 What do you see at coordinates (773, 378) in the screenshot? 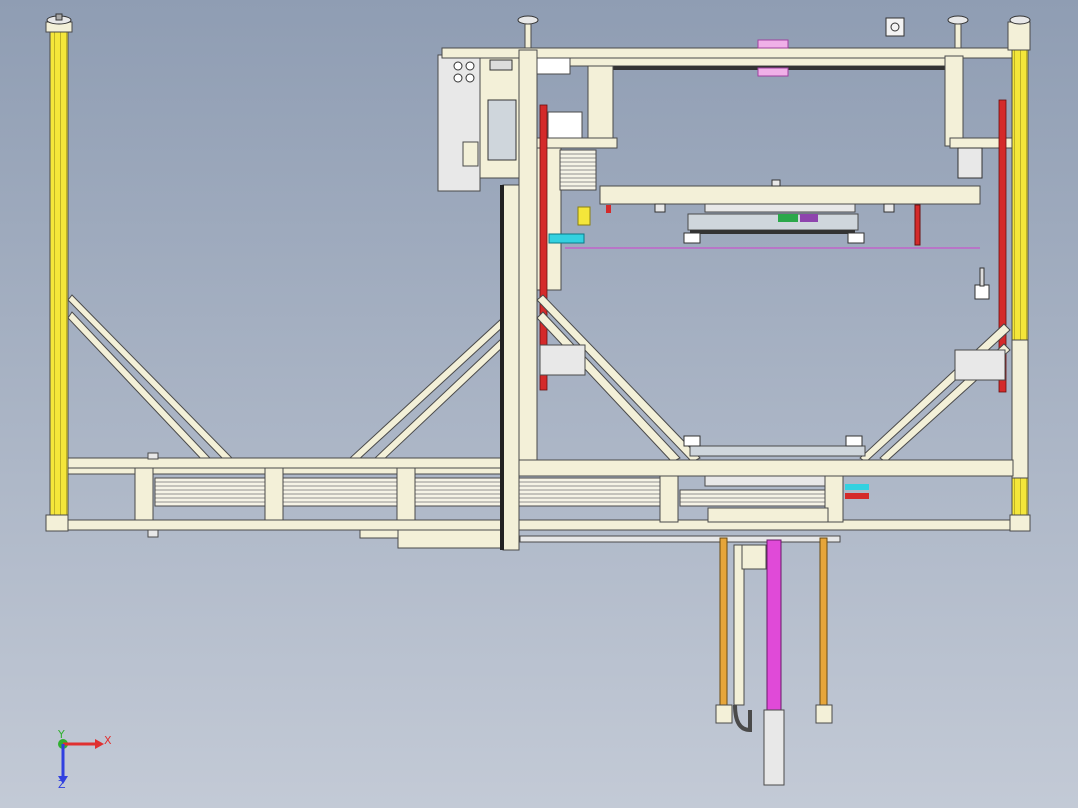
I see `right-bracing` at bounding box center [773, 378].